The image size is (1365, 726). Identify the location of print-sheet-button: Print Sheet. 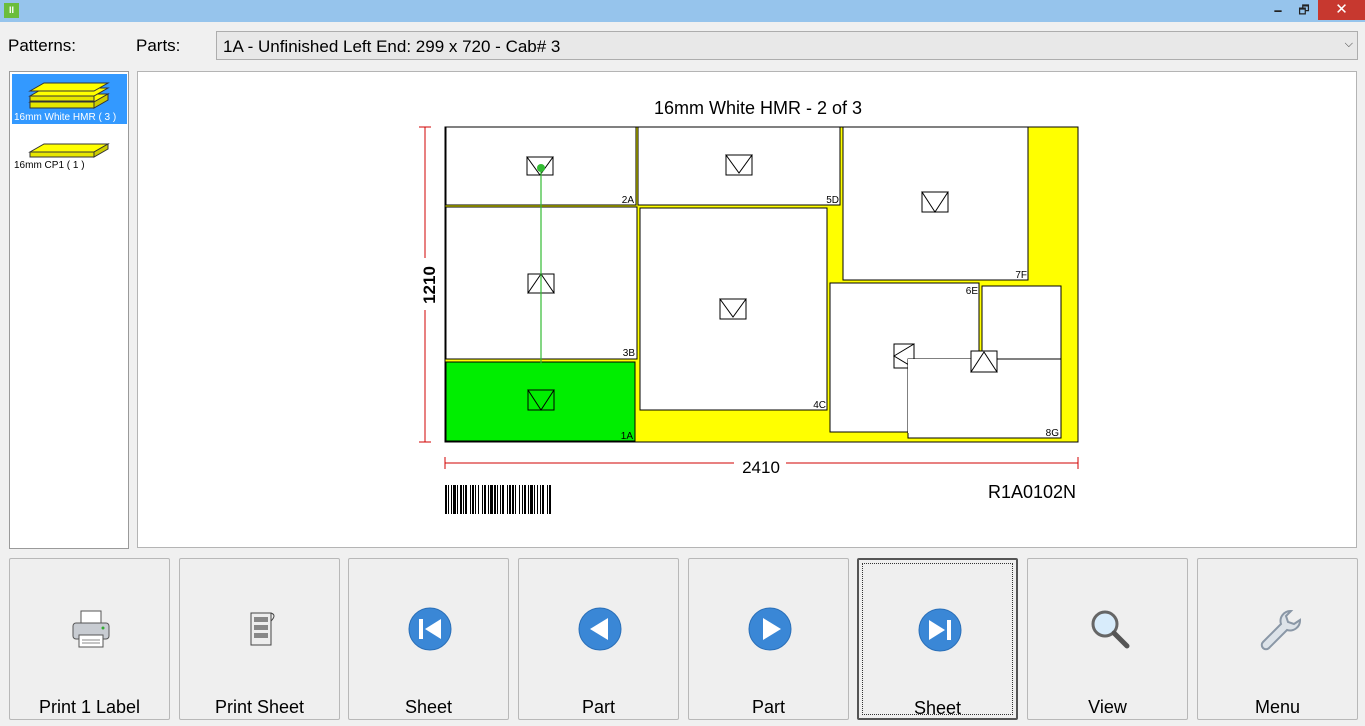
(259, 639).